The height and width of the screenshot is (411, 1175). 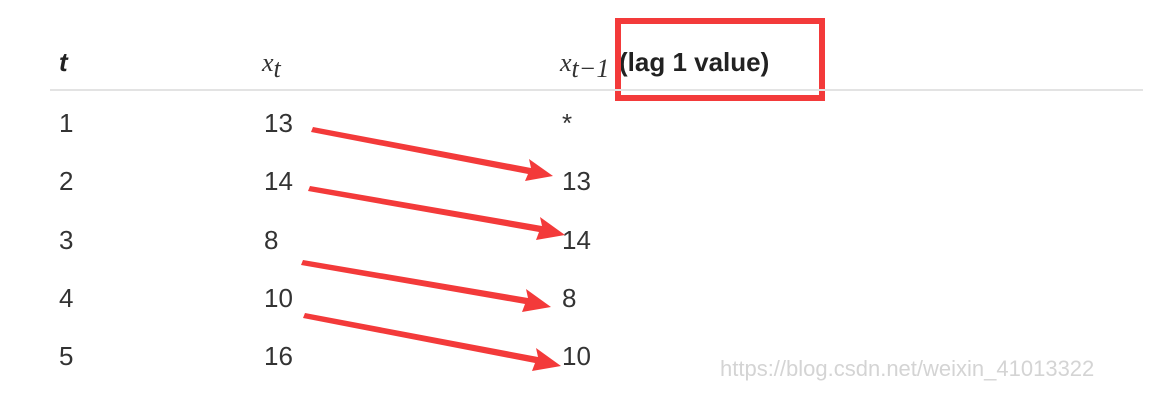 What do you see at coordinates (433, 249) in the screenshot?
I see `lag-arrows` at bounding box center [433, 249].